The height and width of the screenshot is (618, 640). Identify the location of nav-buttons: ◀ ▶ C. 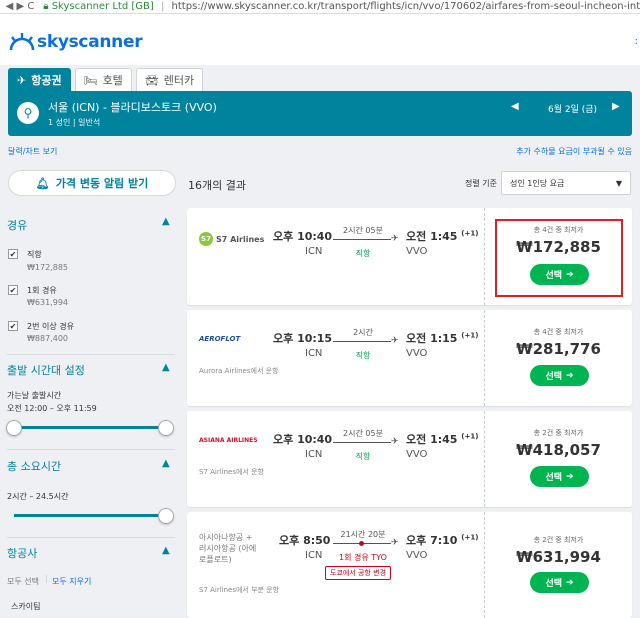
(20, 6).